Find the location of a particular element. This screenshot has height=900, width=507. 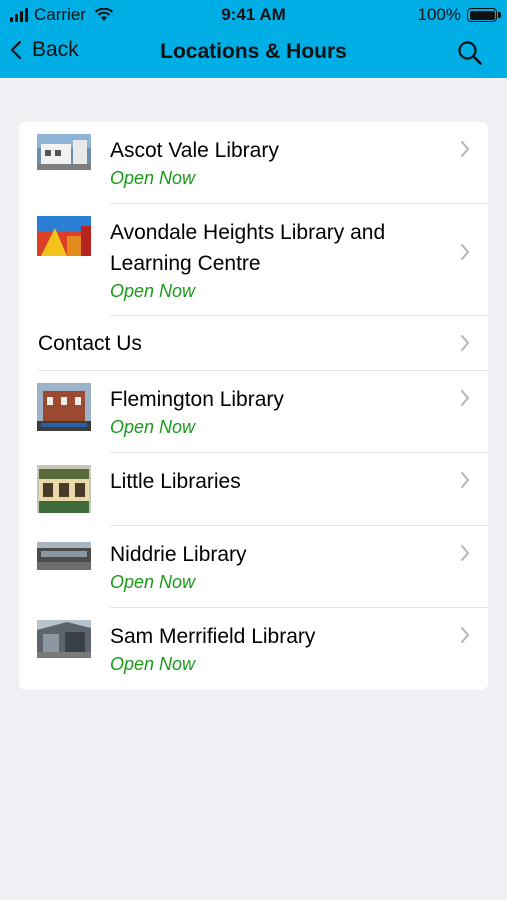

list-item-ascot-vale: Ascot Vale Library Open Now is located at coordinates (253, 163).